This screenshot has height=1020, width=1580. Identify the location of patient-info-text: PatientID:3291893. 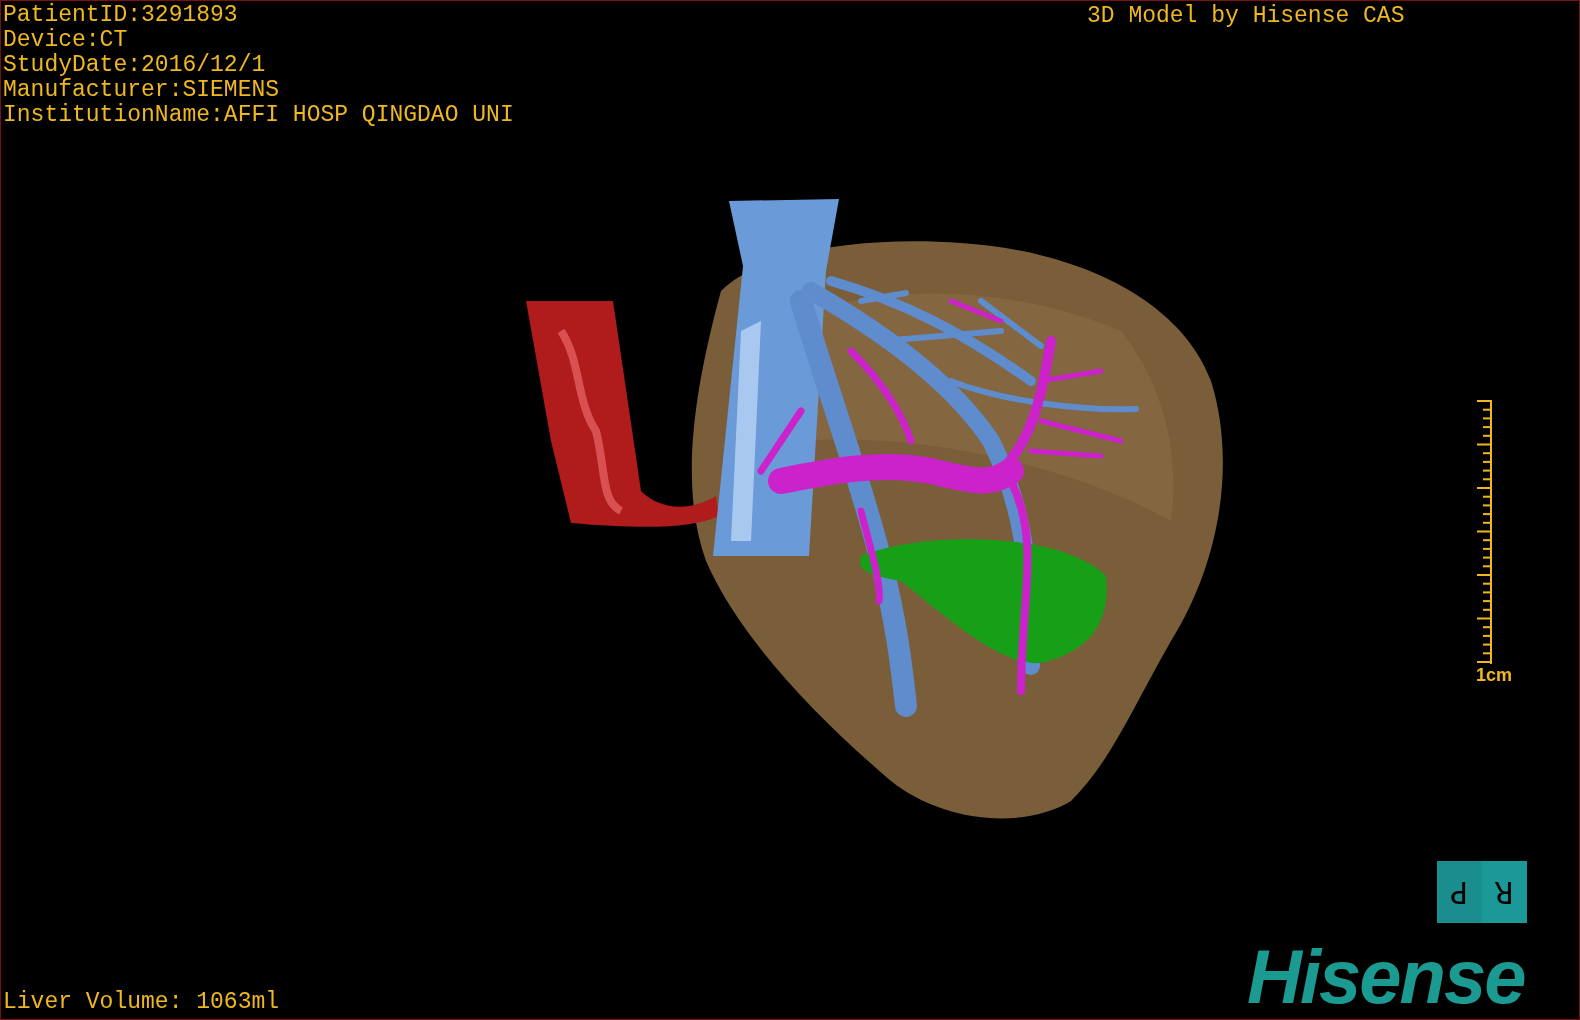
(121, 15).